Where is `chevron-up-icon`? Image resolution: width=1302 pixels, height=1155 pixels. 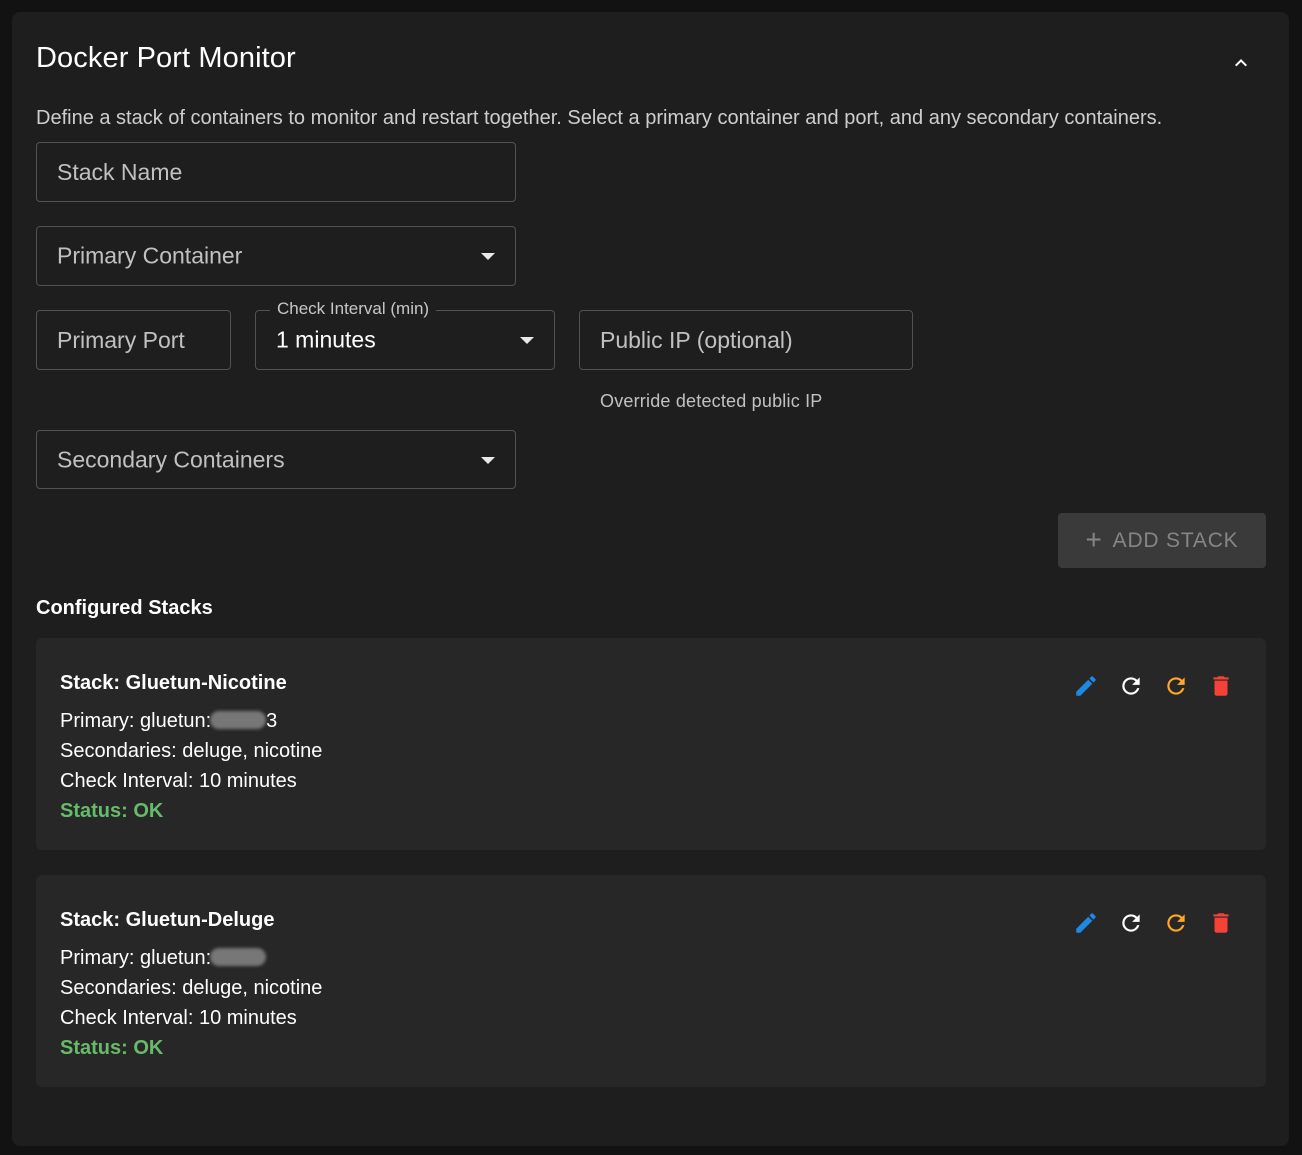
chevron-up-icon is located at coordinates (1241, 63).